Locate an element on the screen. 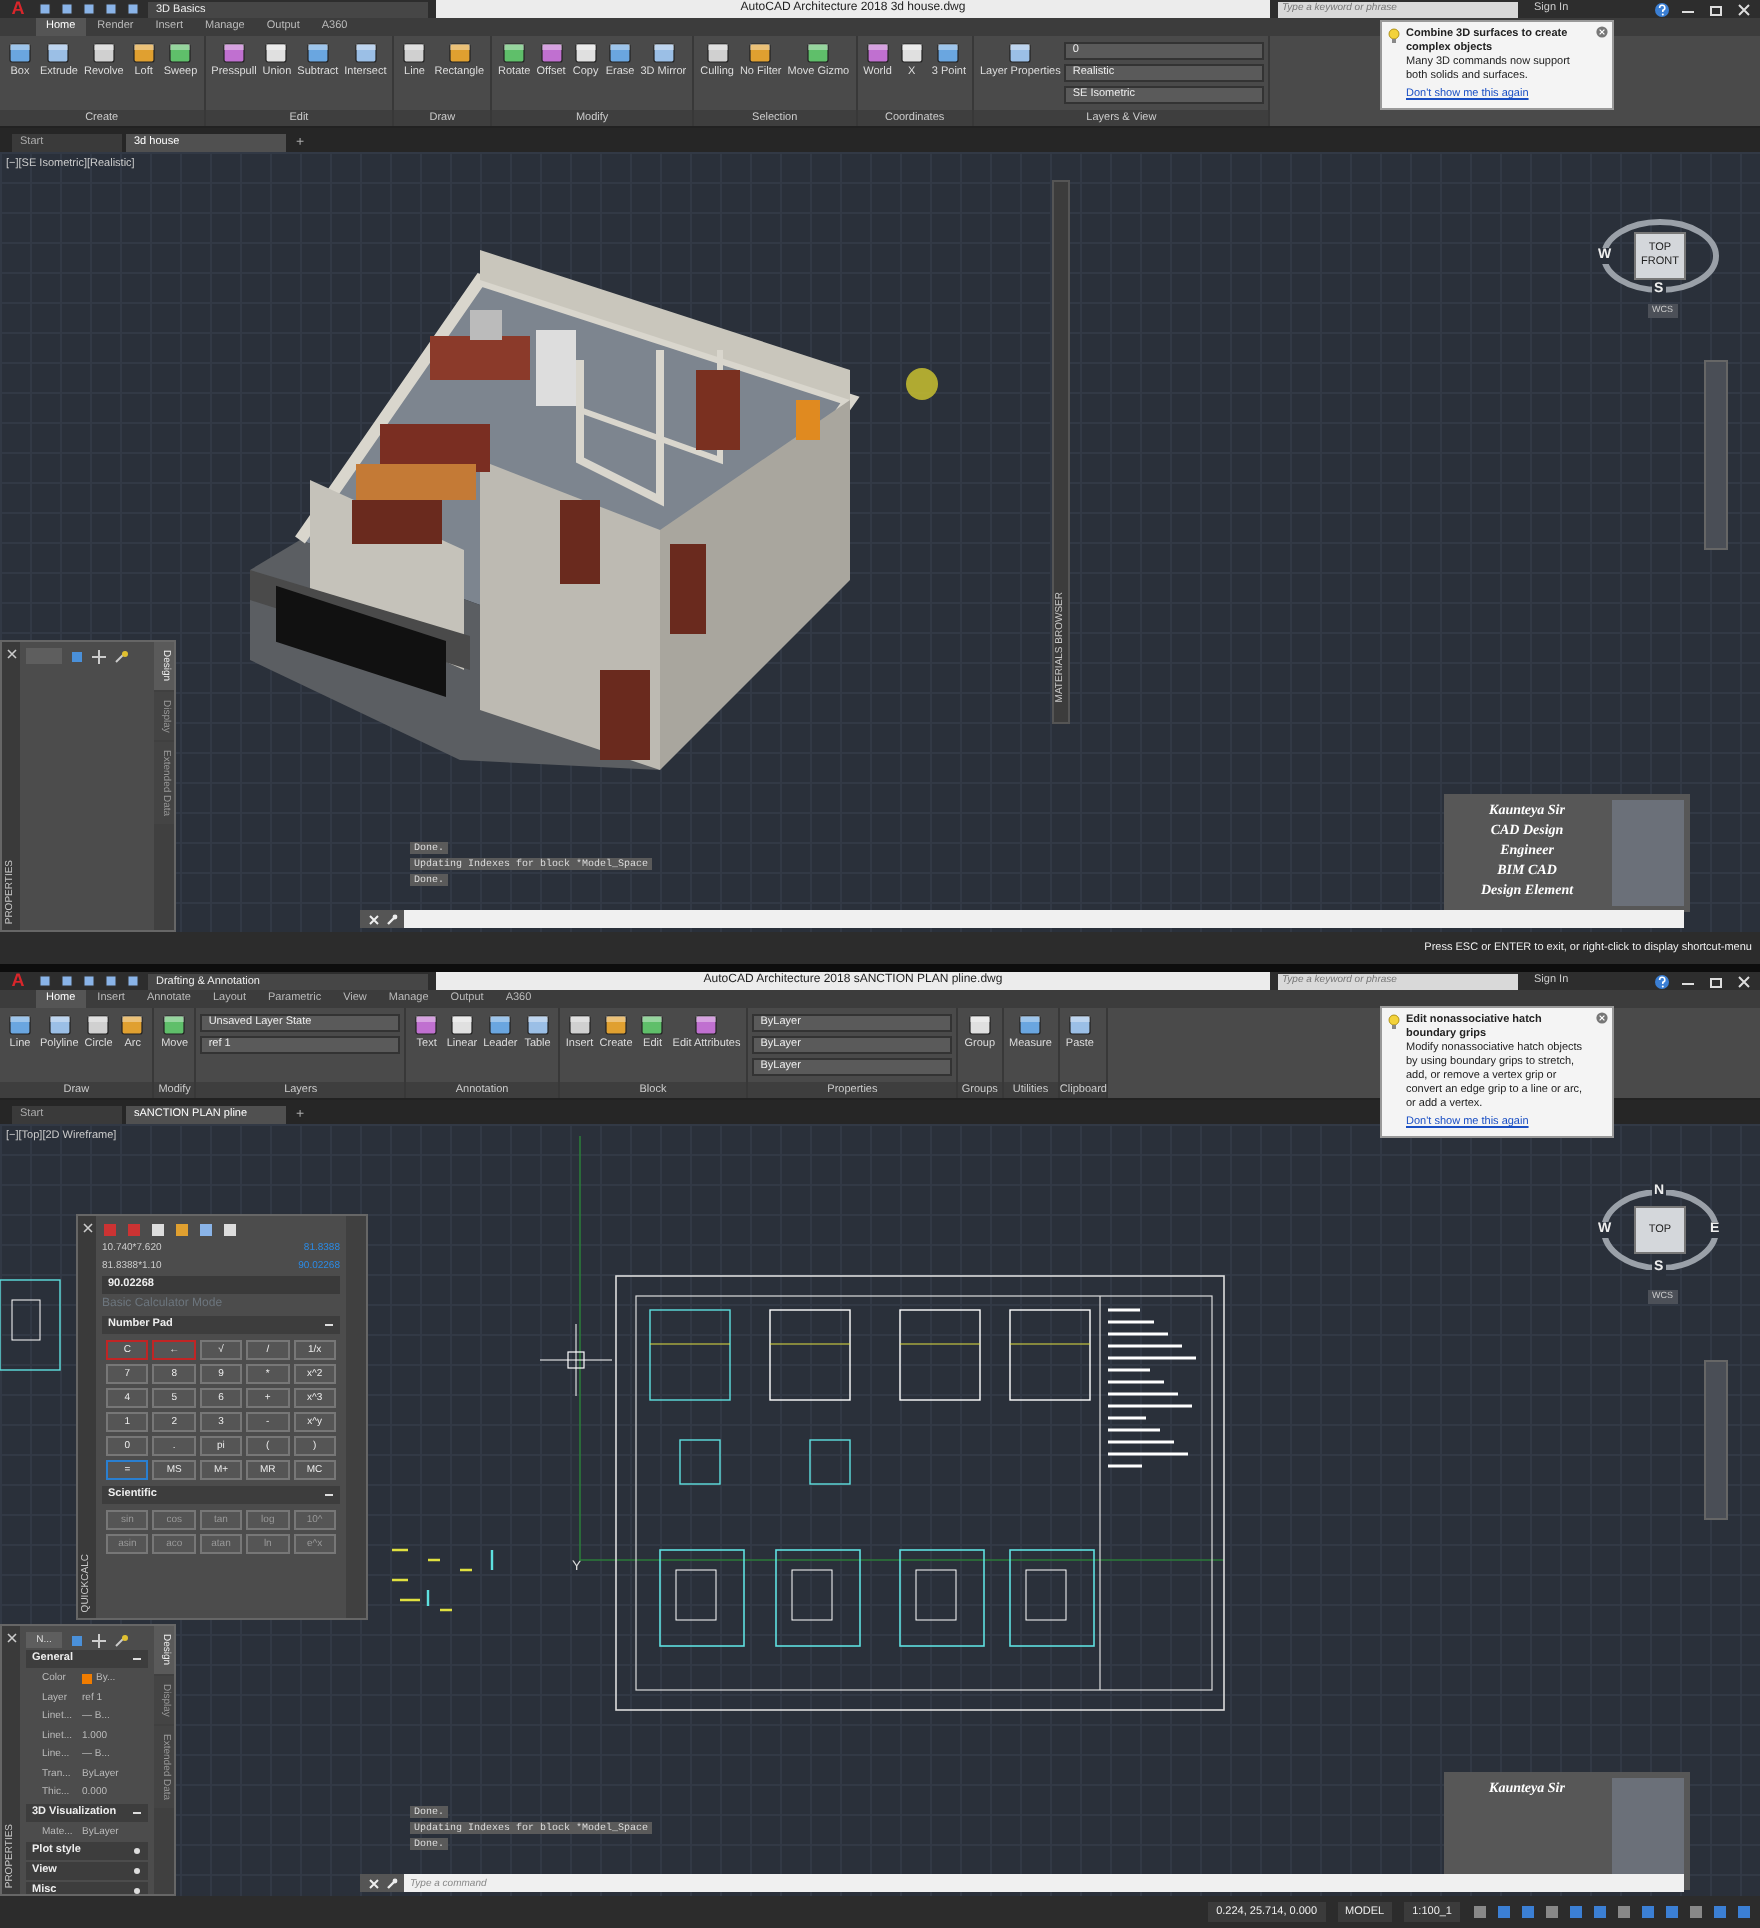 The image size is (1760, 1928). ucs-crosshair-icon is located at coordinates (576, 1360).